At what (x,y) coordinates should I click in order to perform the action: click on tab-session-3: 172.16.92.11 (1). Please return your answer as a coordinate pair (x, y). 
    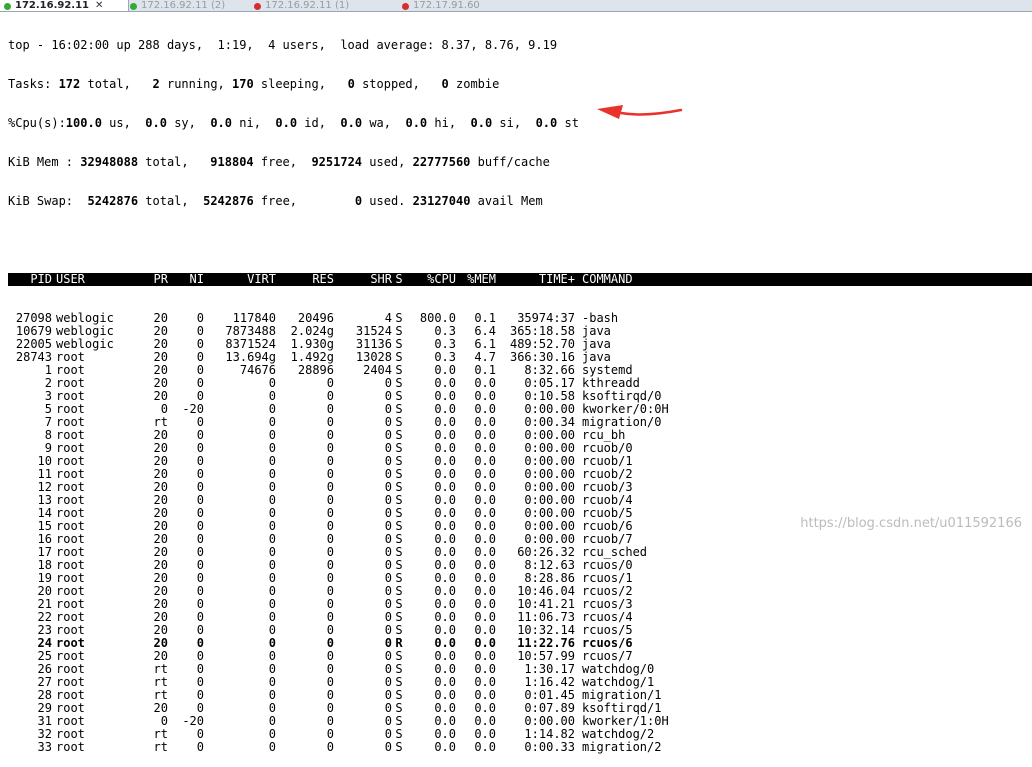
    Looking at the image, I should click on (324, 5).